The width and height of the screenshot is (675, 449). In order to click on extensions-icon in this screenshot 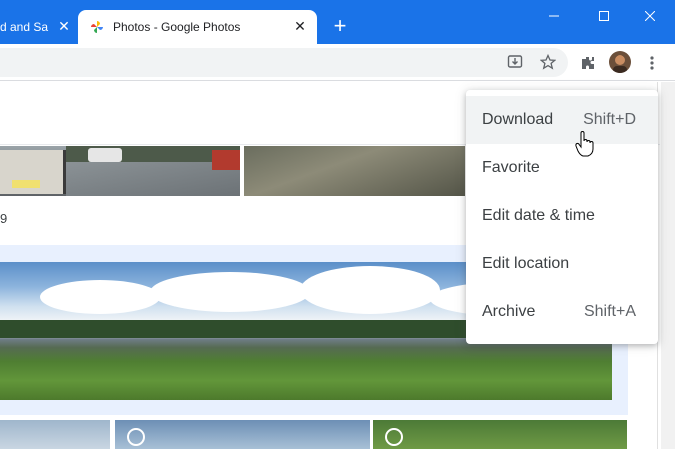, I will do `click(588, 63)`.